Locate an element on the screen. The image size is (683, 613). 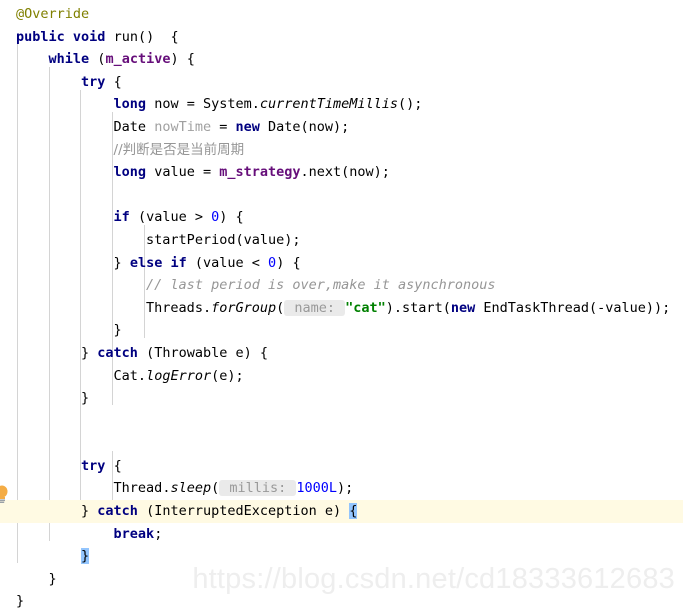
code-line: } else if (value < 0) { is located at coordinates (341, 263).